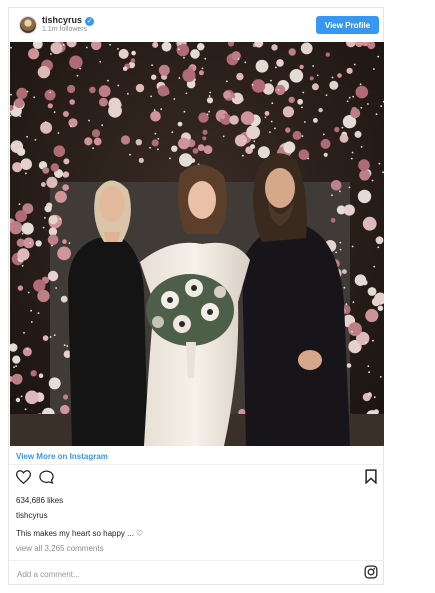 The width and height of the screenshot is (435, 593). What do you see at coordinates (80, 533) in the screenshot?
I see `post-caption: This makes my heart so happy ... ♡` at bounding box center [80, 533].